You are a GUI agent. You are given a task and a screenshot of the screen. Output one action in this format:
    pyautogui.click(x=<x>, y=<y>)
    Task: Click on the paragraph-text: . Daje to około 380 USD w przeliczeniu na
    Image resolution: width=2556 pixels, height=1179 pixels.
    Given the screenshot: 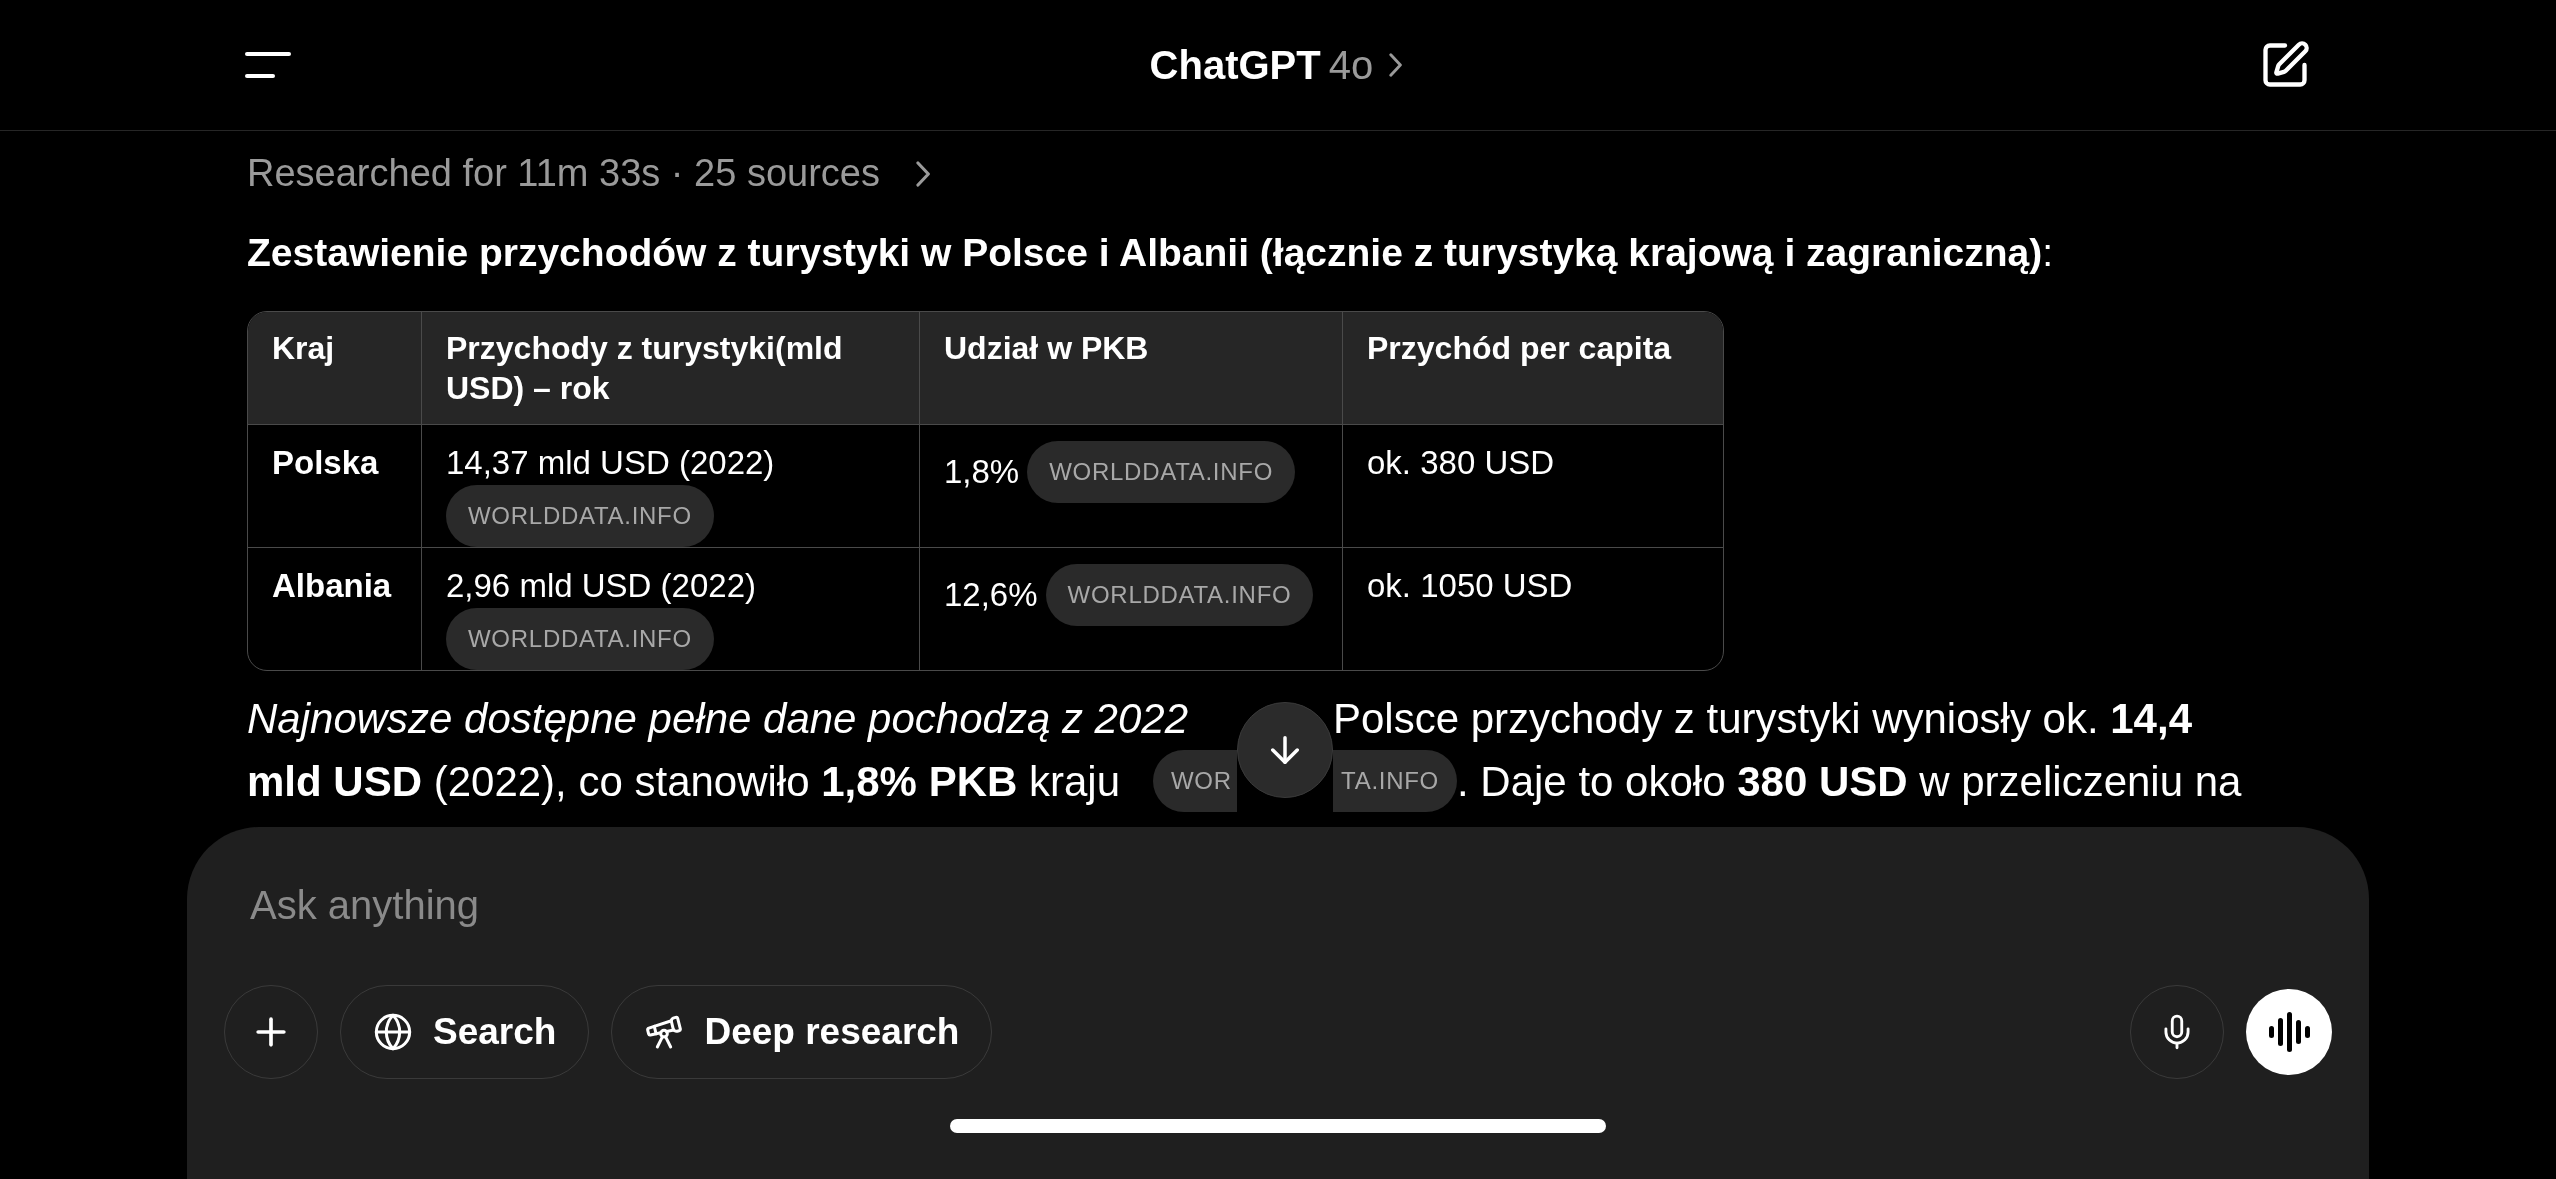 What is the action you would take?
    pyautogui.click(x=1849, y=781)
    